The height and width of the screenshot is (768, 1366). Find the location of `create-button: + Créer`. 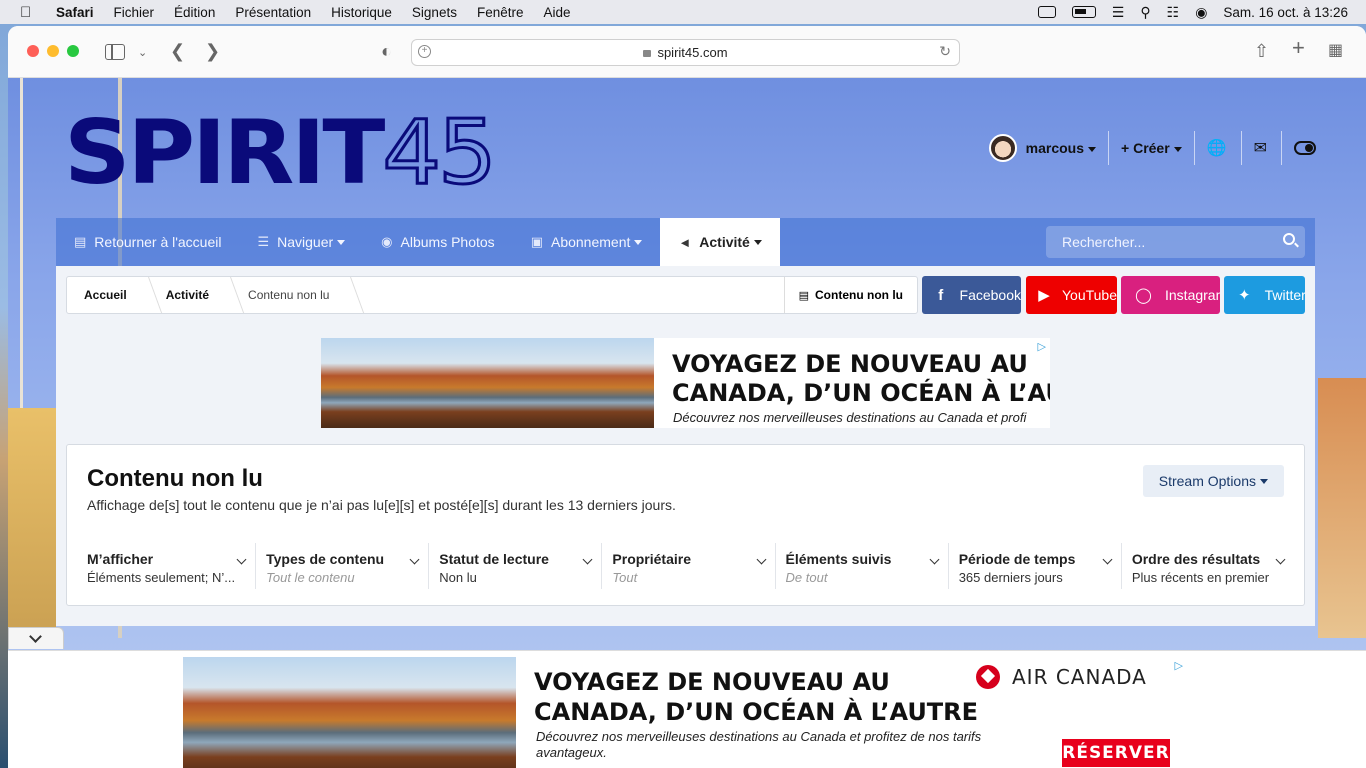

create-button: + Créer is located at coordinates (1151, 148).